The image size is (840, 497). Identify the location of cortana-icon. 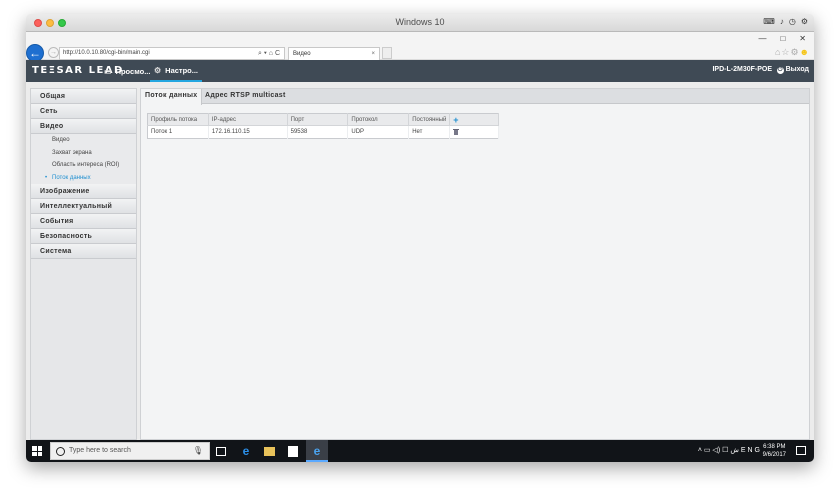
(60, 451).